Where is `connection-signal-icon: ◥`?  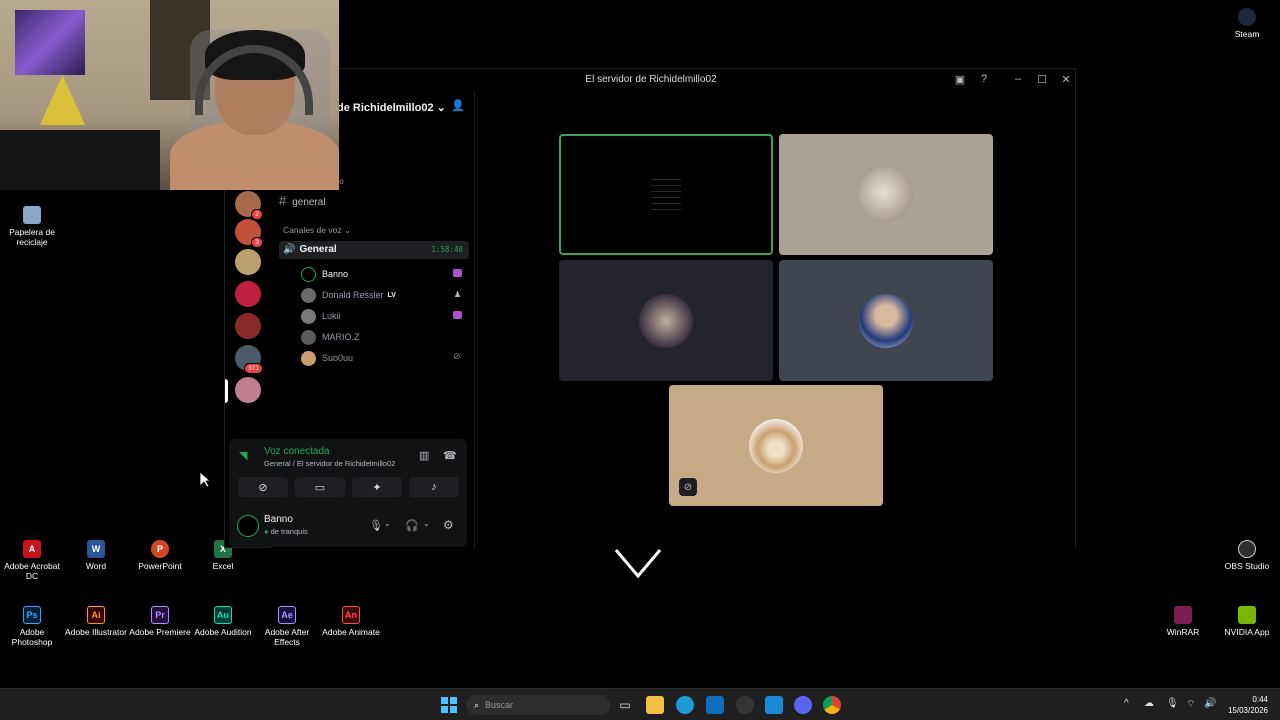 connection-signal-icon: ◥ is located at coordinates (243, 455).